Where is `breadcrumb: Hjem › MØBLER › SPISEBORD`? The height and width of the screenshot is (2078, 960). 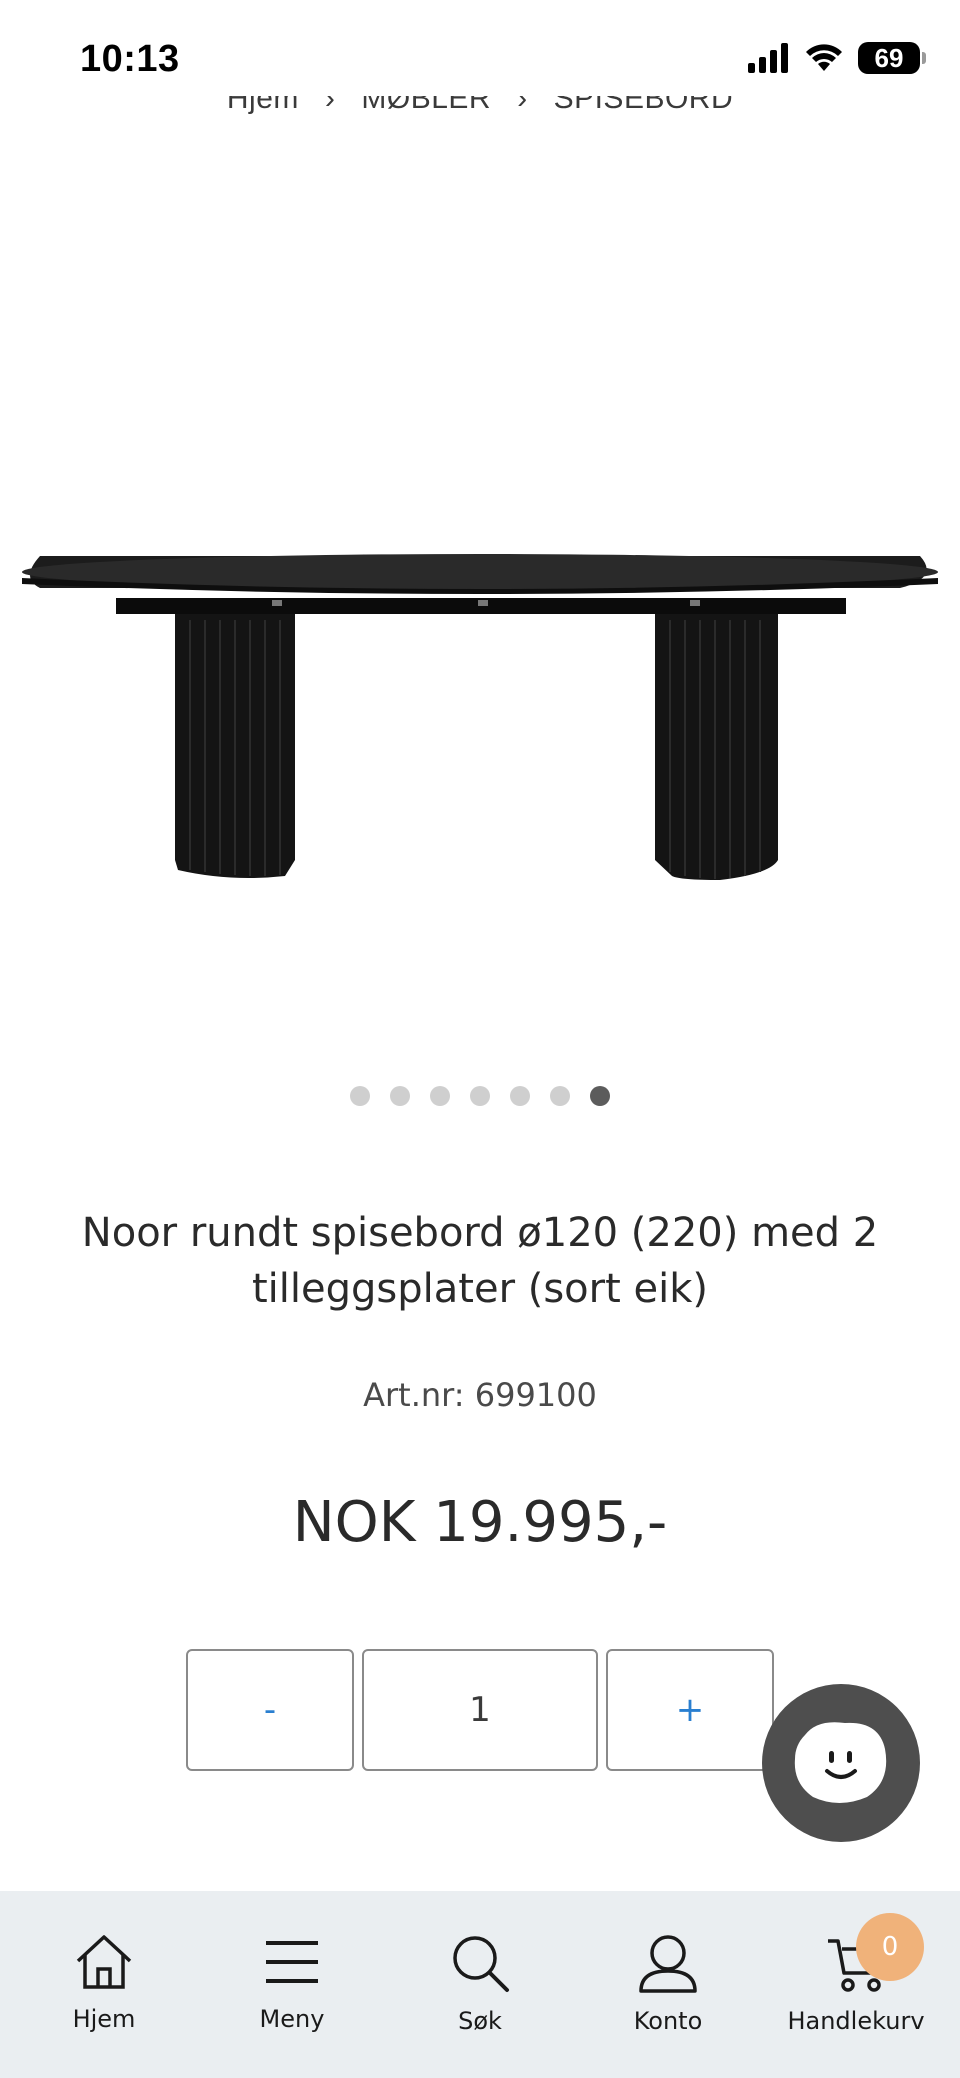 breadcrumb: Hjem › MØBLER › SPISEBORD is located at coordinates (480, 113).